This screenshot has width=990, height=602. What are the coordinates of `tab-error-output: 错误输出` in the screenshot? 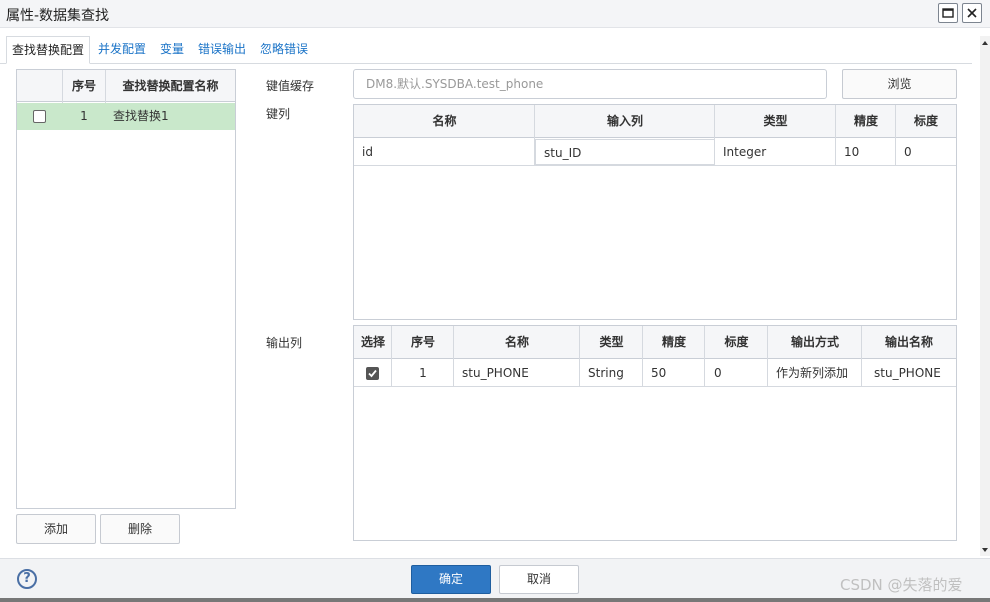 It's located at (222, 50).